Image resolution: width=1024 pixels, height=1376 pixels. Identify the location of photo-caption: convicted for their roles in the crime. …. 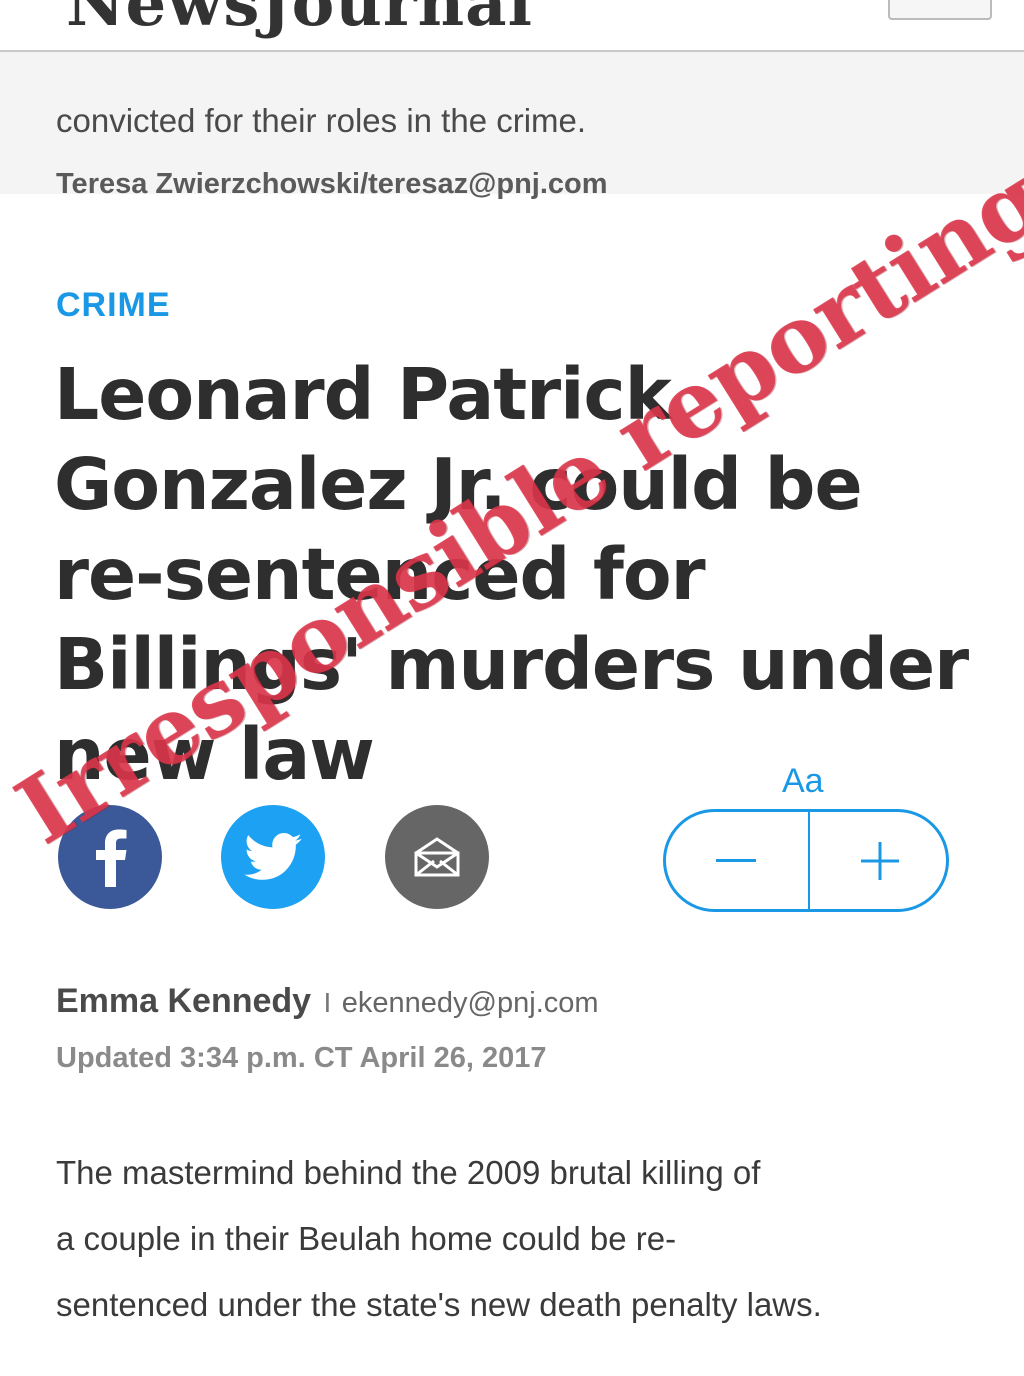
(512, 126).